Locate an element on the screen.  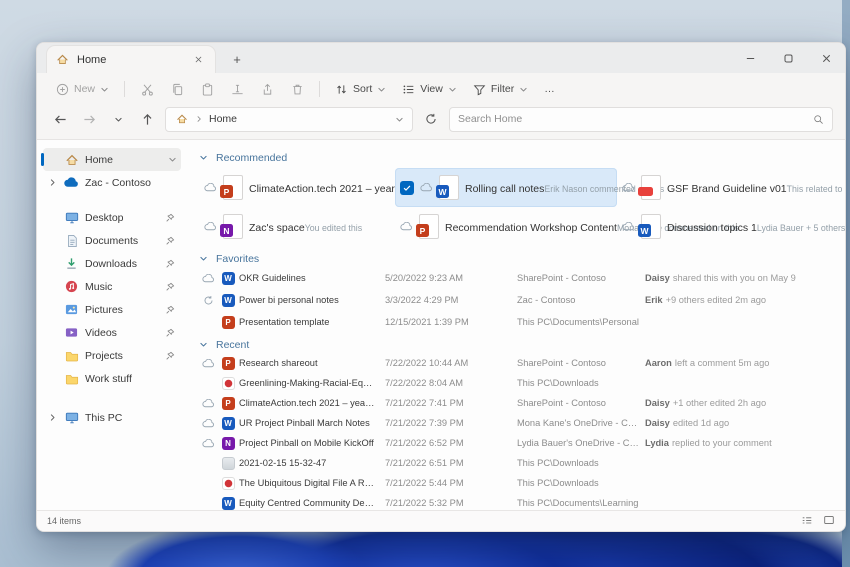
tab-home: Home is located at coordinates (131, 59).